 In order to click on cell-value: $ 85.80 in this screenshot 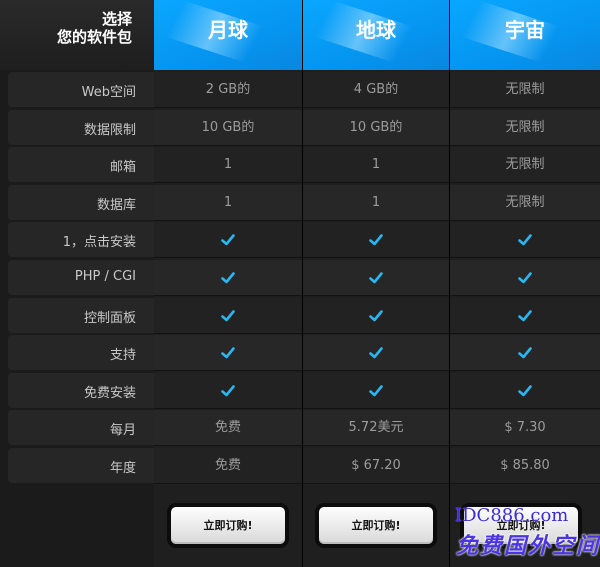, I will do `click(525, 465)`.